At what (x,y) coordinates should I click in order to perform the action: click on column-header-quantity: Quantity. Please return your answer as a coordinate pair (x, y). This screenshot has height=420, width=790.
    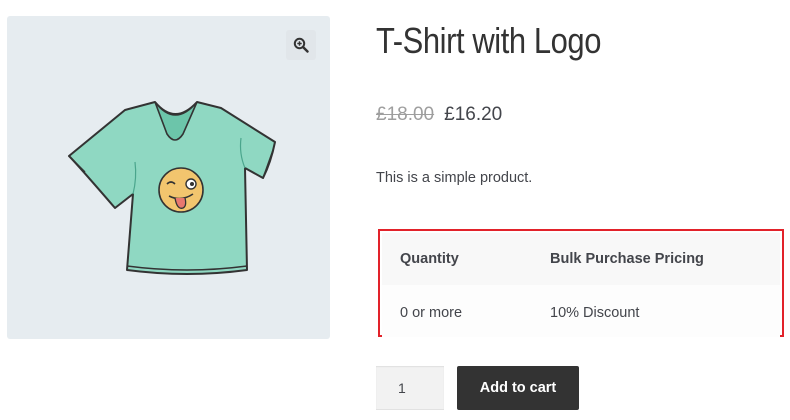
    Looking at the image, I should click on (457, 259).